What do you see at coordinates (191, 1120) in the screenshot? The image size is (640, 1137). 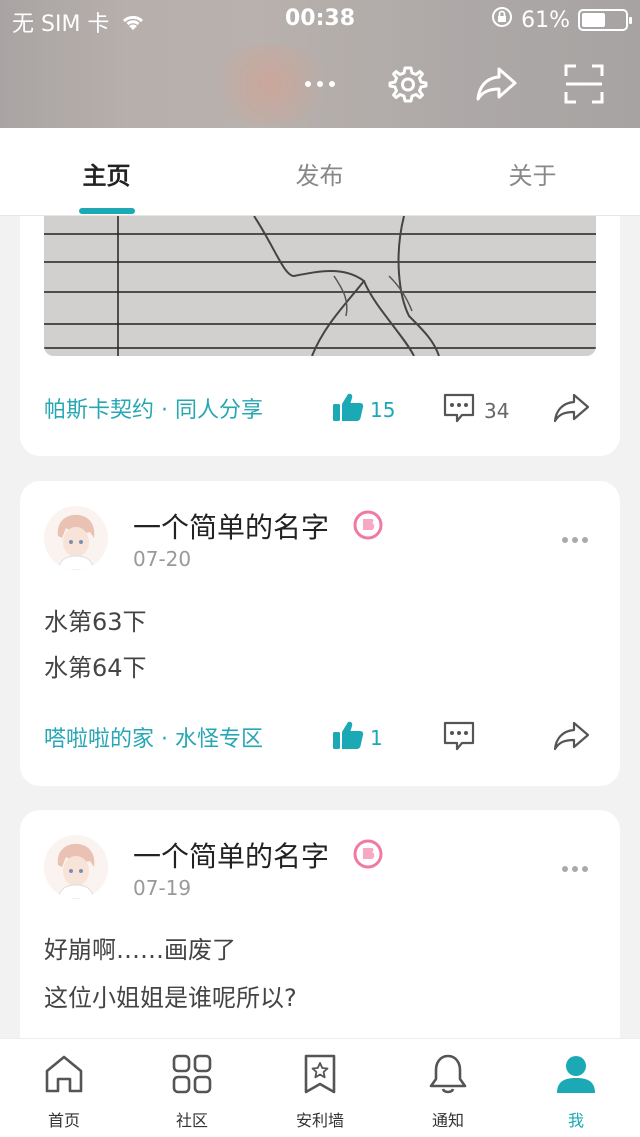 I see `nav-label: 社区` at bounding box center [191, 1120].